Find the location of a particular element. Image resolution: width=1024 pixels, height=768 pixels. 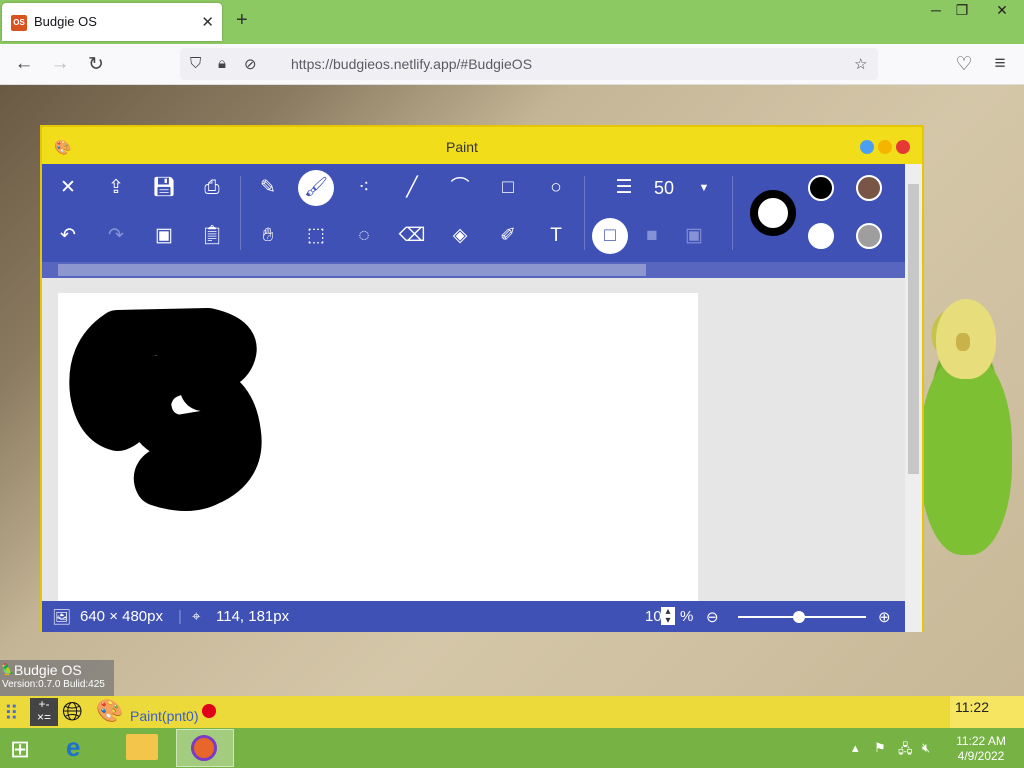

ellipse-icon: ○ is located at coordinates (556, 188).